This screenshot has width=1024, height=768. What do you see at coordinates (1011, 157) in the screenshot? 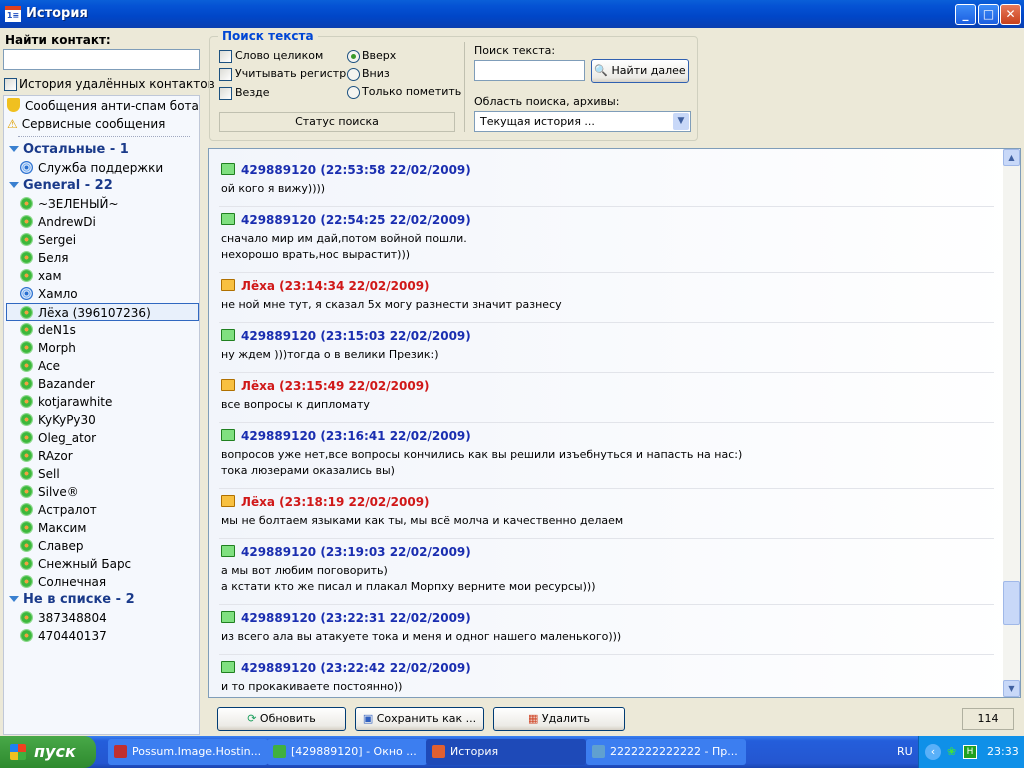
I see `scroll-up-icon: ▲` at bounding box center [1011, 157].